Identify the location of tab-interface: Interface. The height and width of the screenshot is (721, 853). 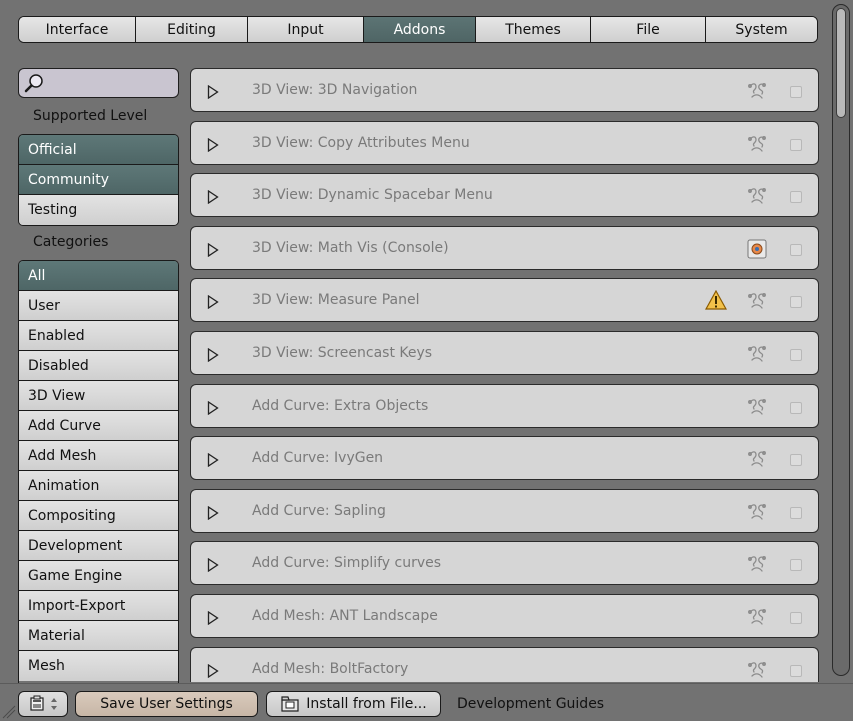
(77, 29).